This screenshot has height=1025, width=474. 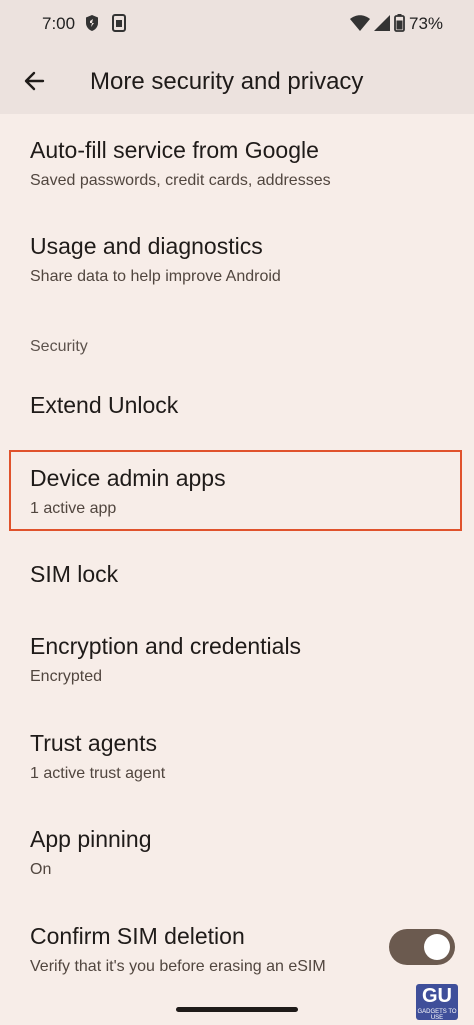 I want to click on sim-card-icon, so click(x=121, y=23).